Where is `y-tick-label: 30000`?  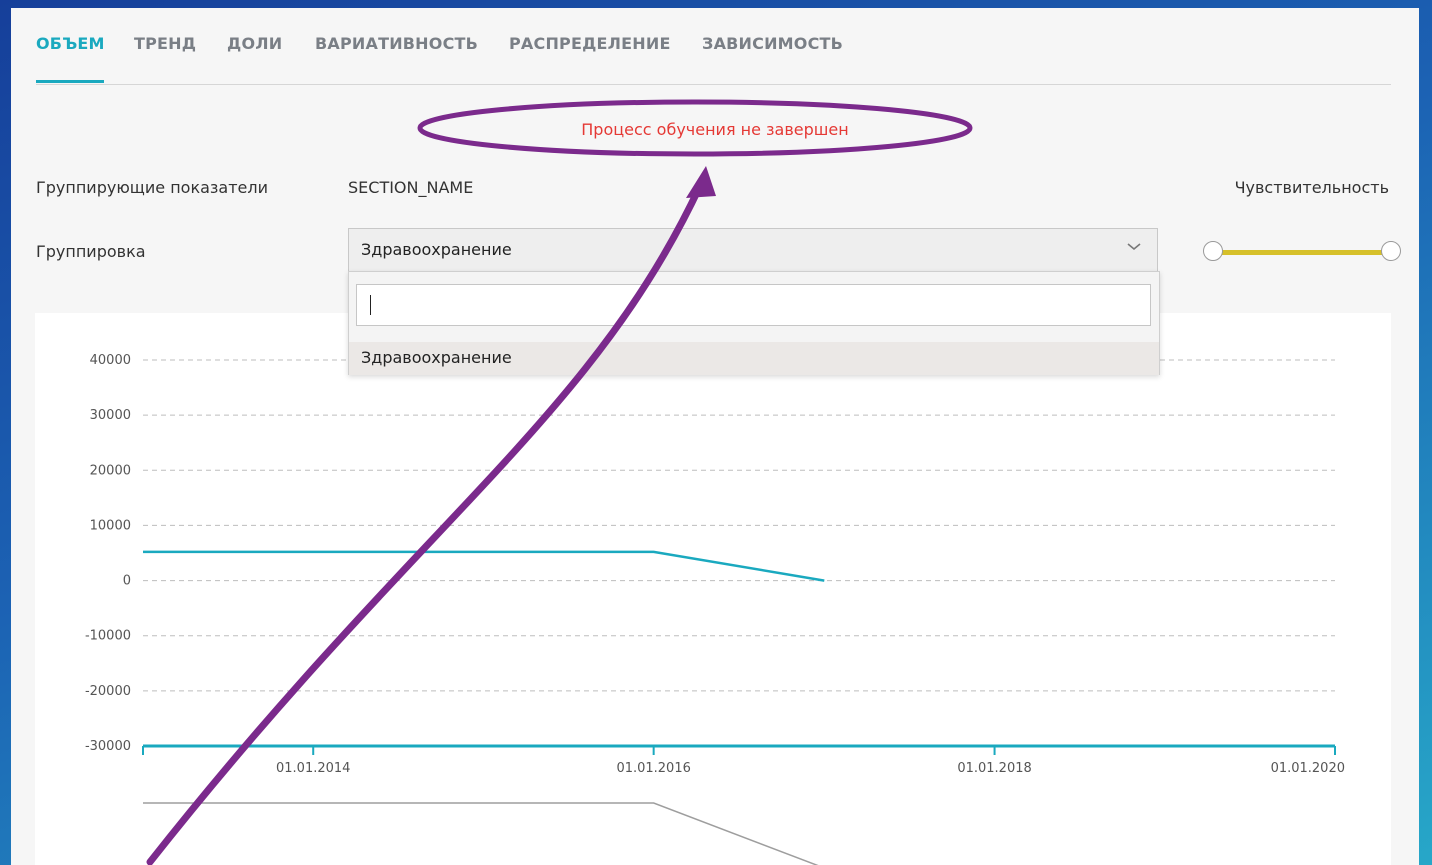
y-tick-label: 30000 is located at coordinates (110, 415).